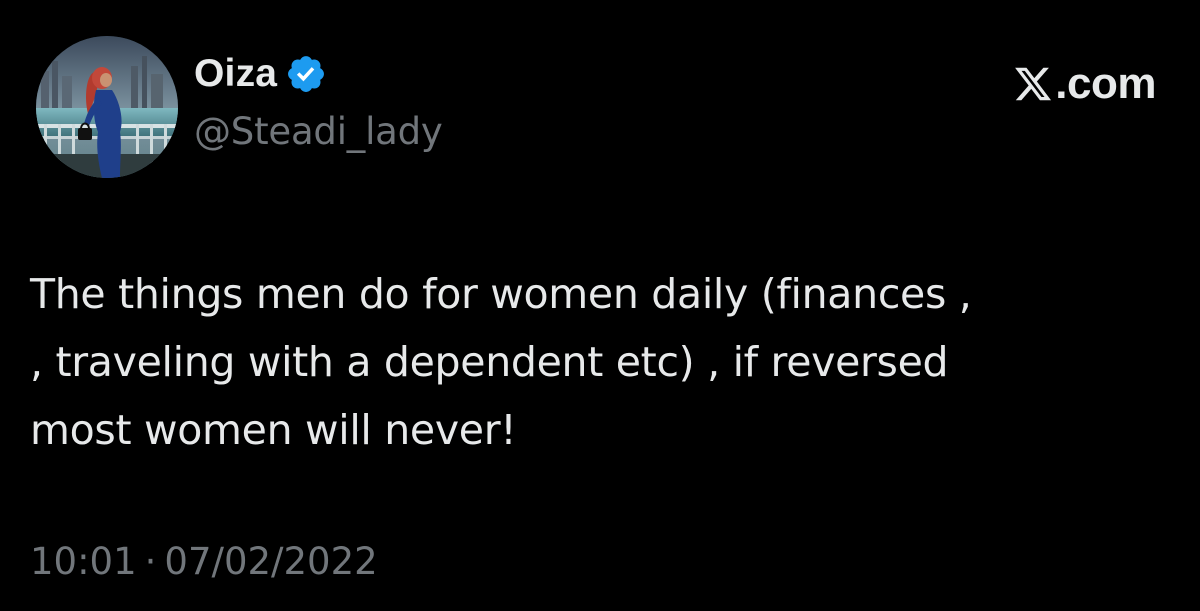 This screenshot has height=611, width=1200. What do you see at coordinates (306, 74) in the screenshot?
I see `verified-badge-icon` at bounding box center [306, 74].